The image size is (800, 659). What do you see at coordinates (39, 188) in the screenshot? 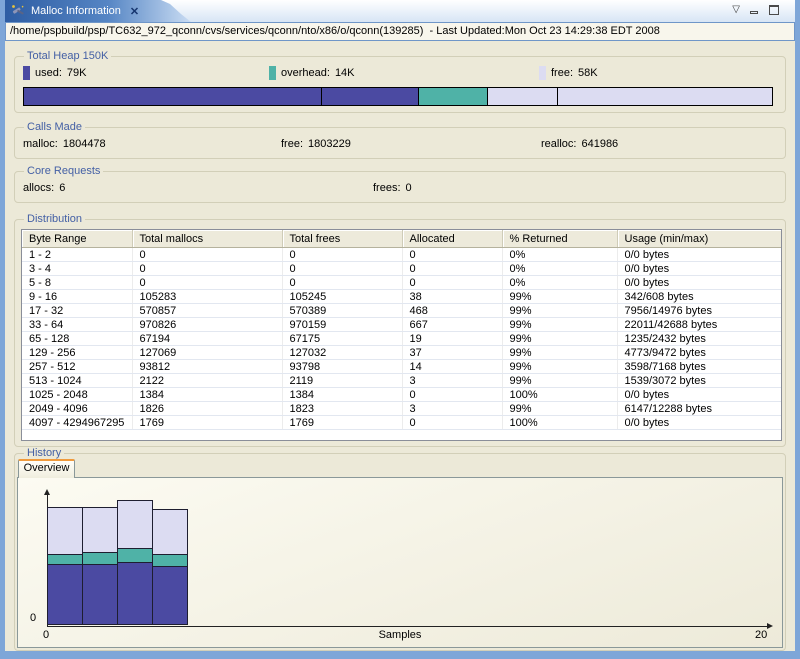
I see `stat-allocs-label: allocs:` at bounding box center [39, 188].